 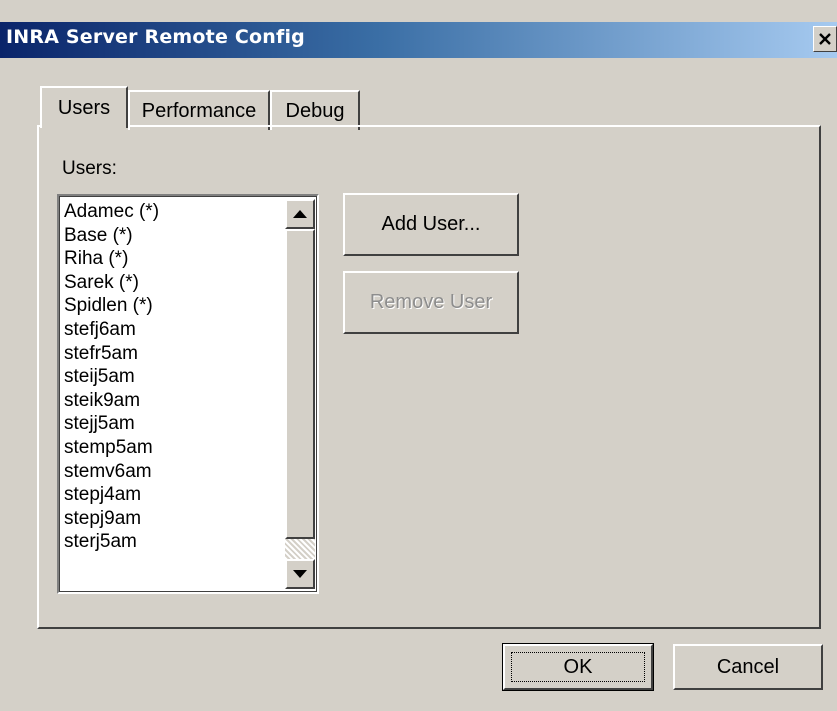 What do you see at coordinates (111, 472) in the screenshot?
I see `list-item: stemv6am` at bounding box center [111, 472].